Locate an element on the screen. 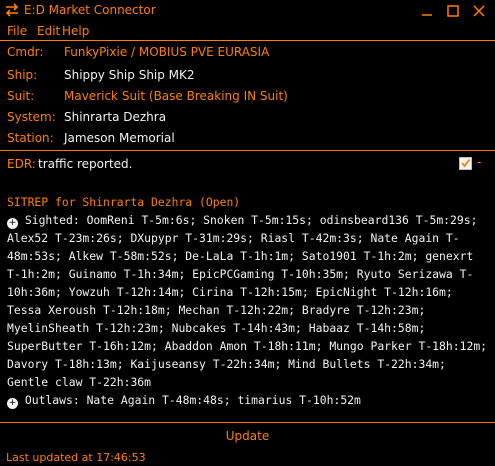 The width and height of the screenshot is (495, 466). close-icon is located at coordinates (479, 11).